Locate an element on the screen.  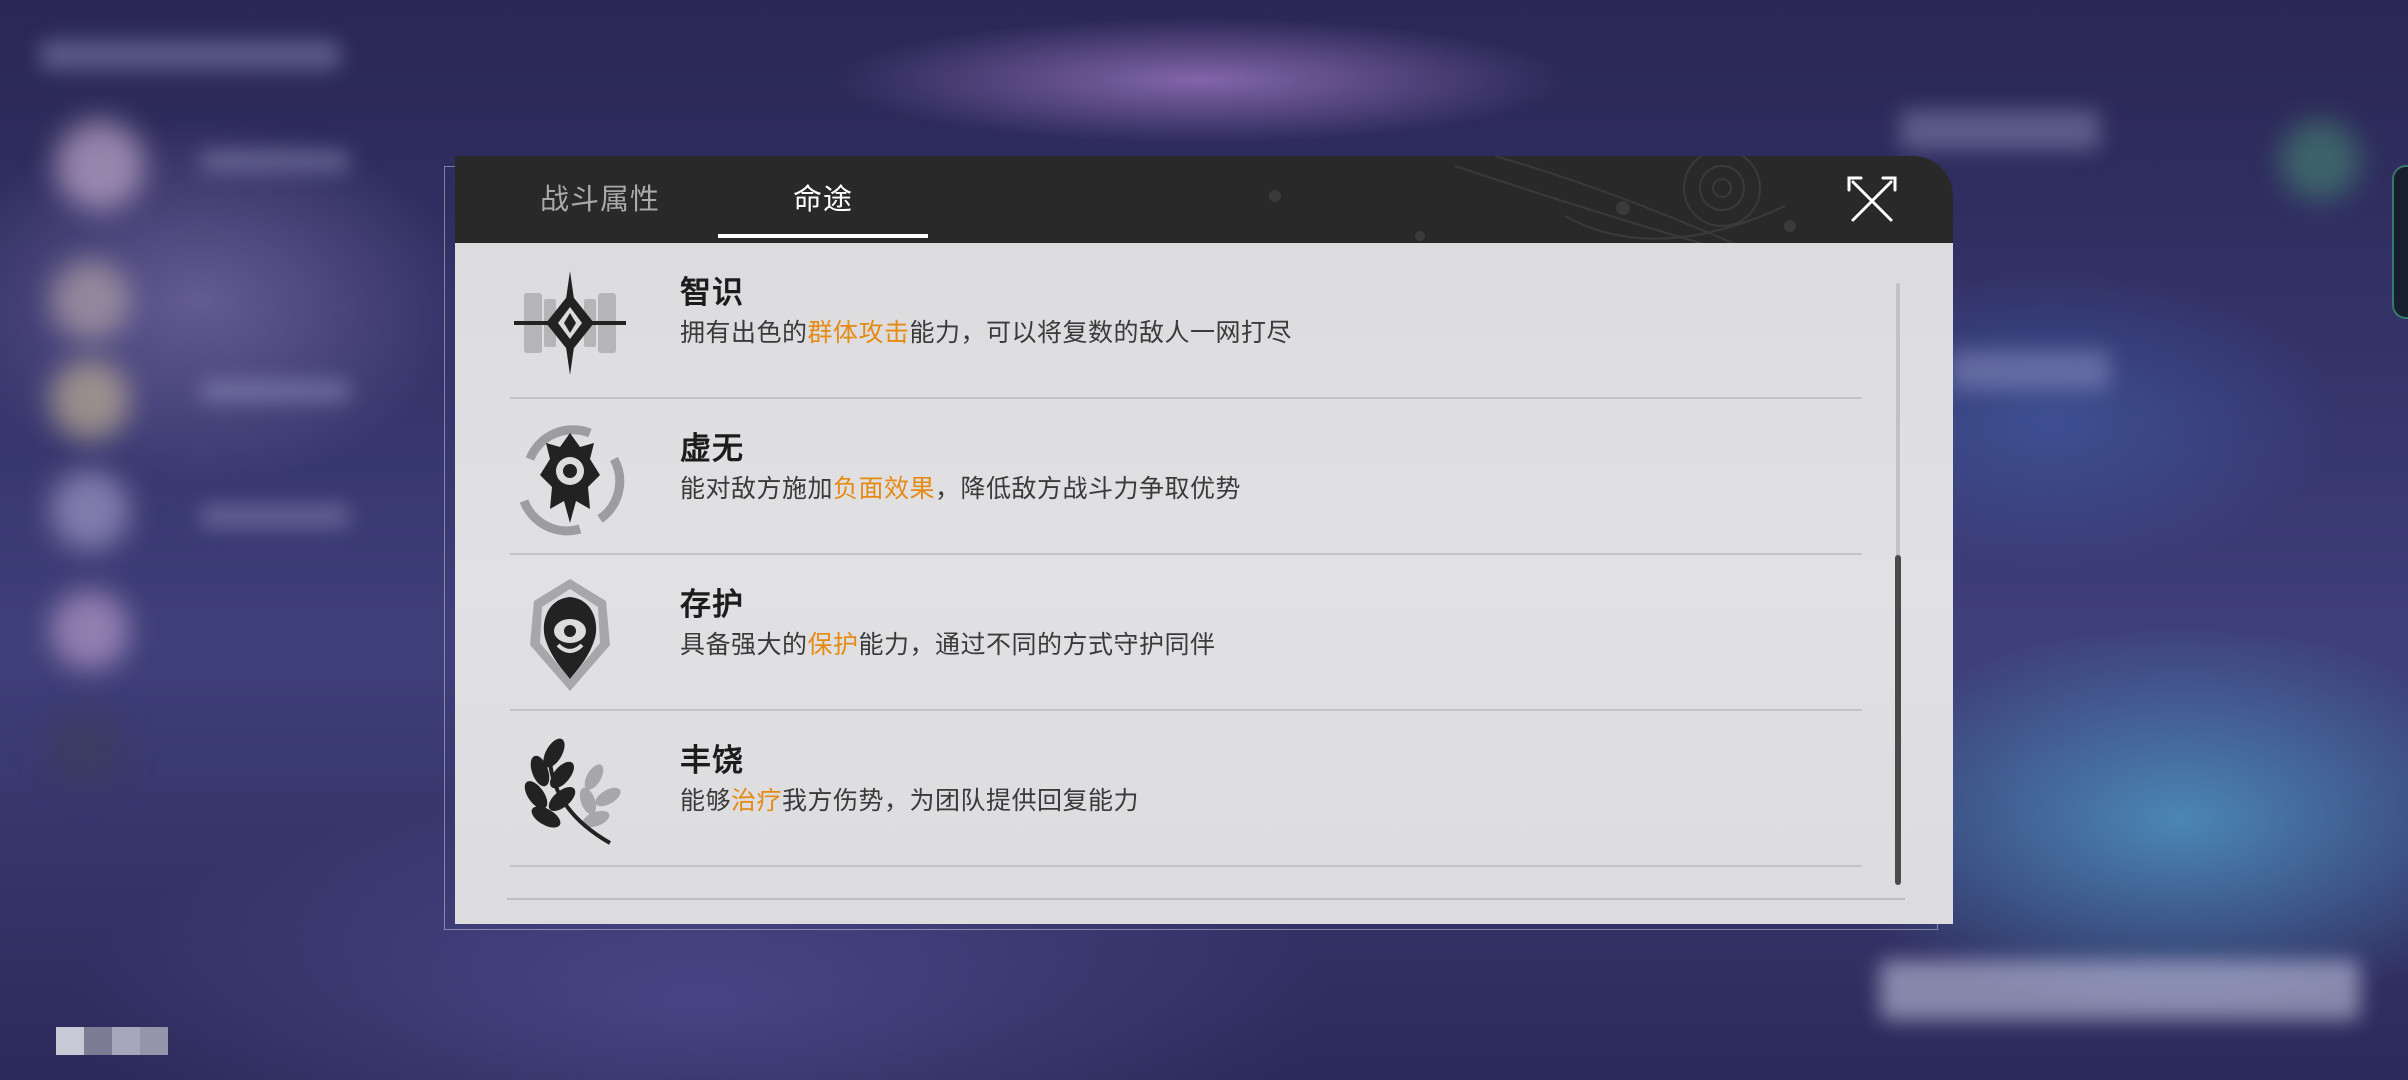
close-icon is located at coordinates (1872, 199).